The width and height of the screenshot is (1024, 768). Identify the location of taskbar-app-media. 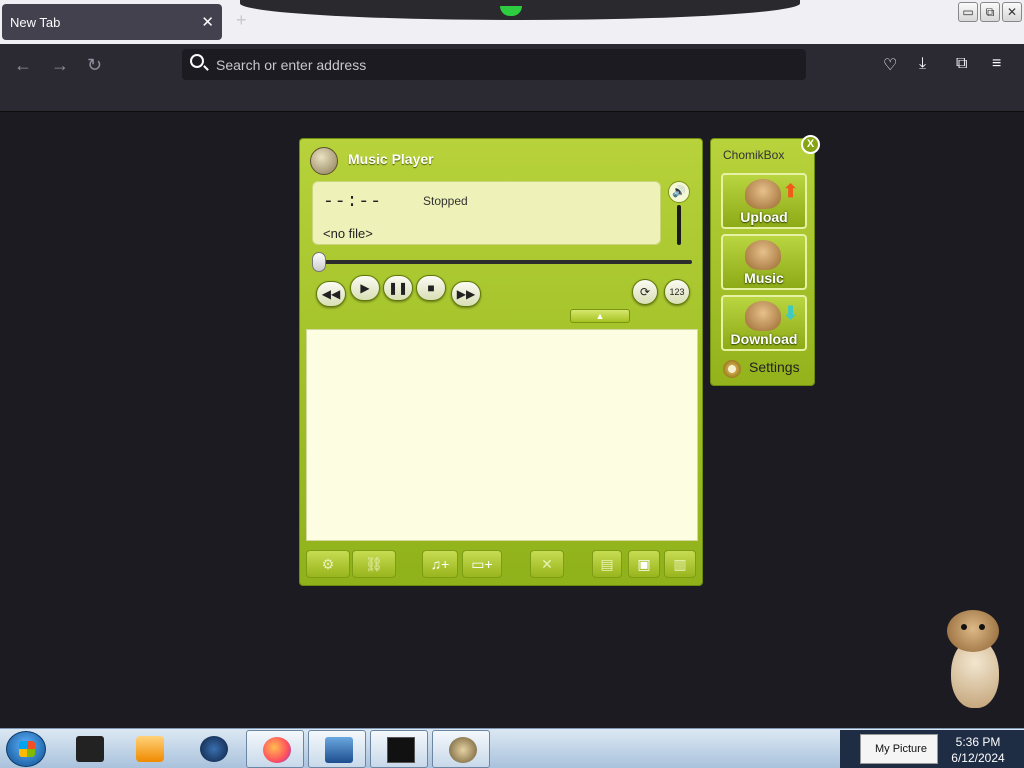
(149, 749).